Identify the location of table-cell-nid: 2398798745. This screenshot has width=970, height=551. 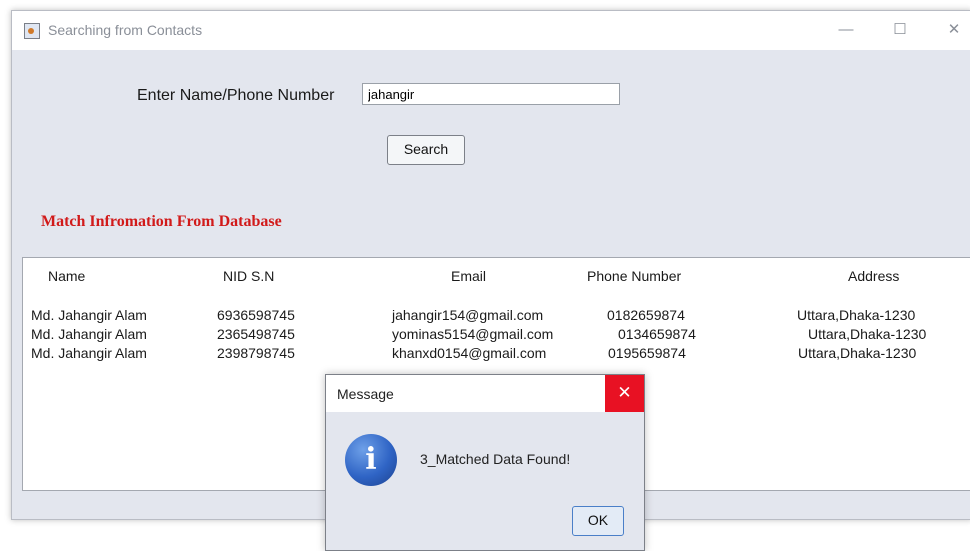
(256, 353).